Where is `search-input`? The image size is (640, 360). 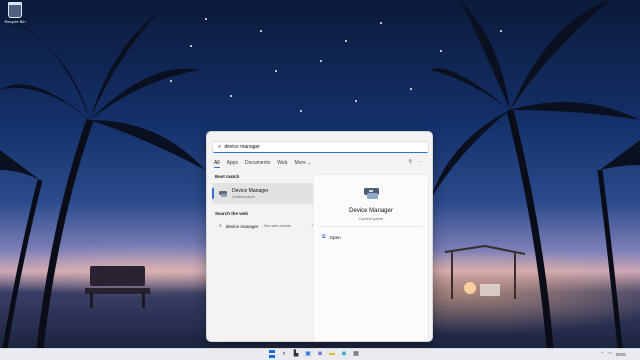
search-input is located at coordinates (319, 147).